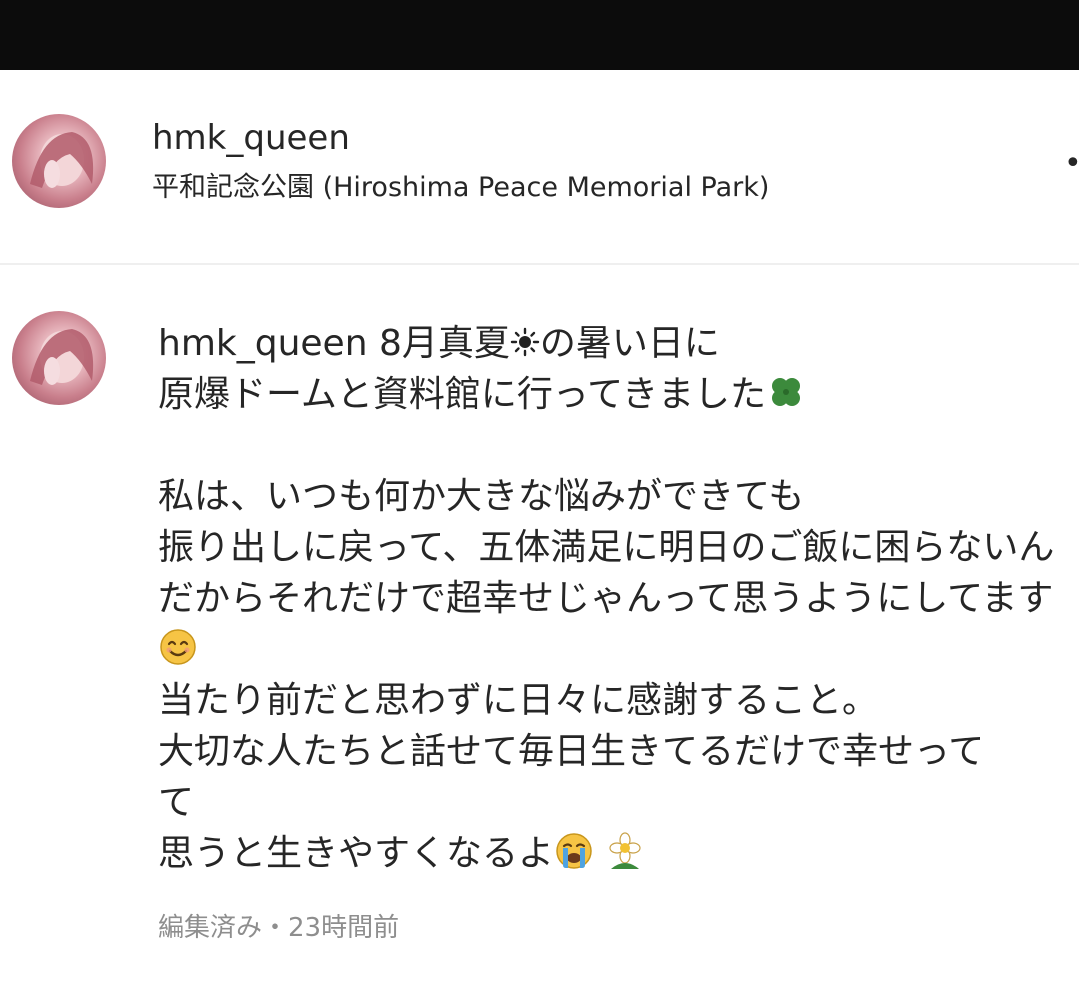 The image size is (1079, 1006). What do you see at coordinates (279, 928) in the screenshot?
I see `post-meta: 編集済み・23時間前` at bounding box center [279, 928].